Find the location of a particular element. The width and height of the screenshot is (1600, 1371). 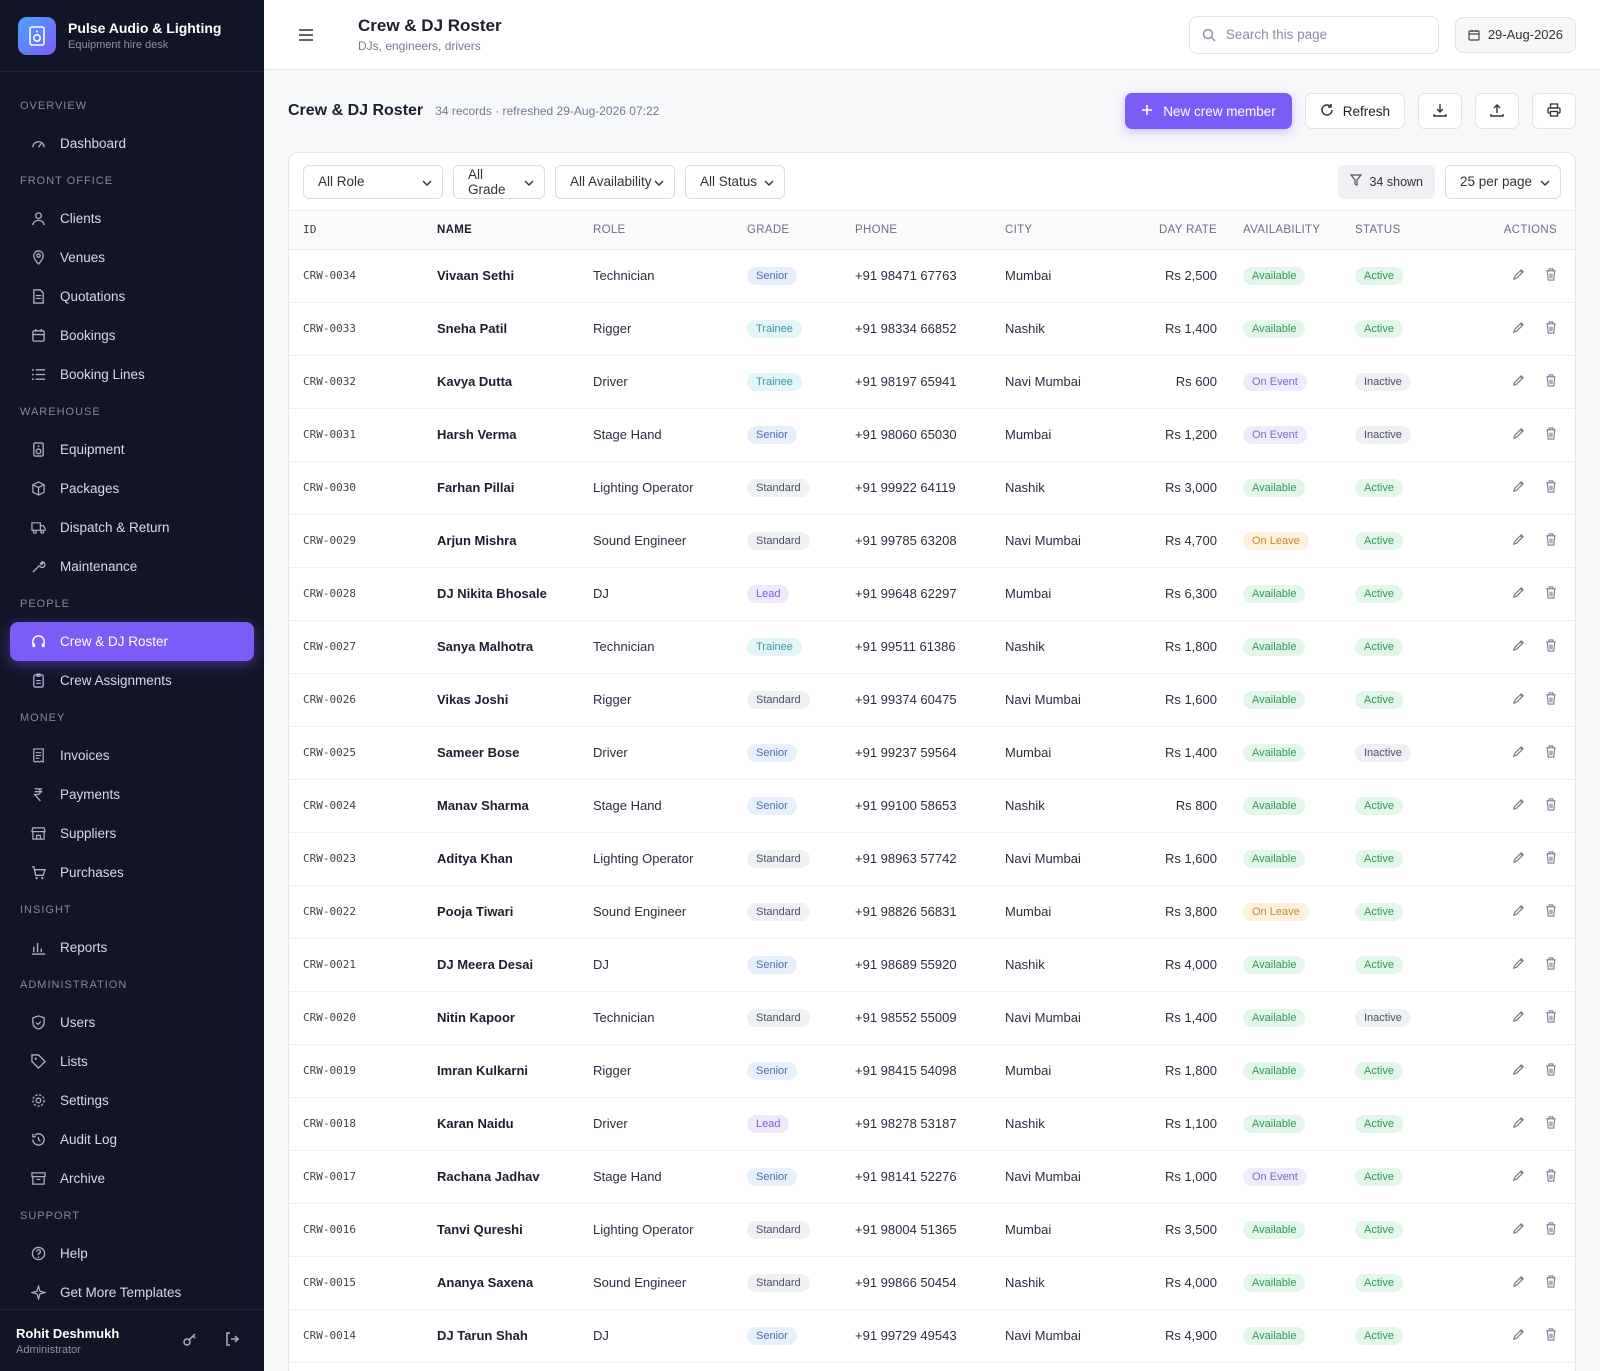

download-button is located at coordinates (1440, 111).